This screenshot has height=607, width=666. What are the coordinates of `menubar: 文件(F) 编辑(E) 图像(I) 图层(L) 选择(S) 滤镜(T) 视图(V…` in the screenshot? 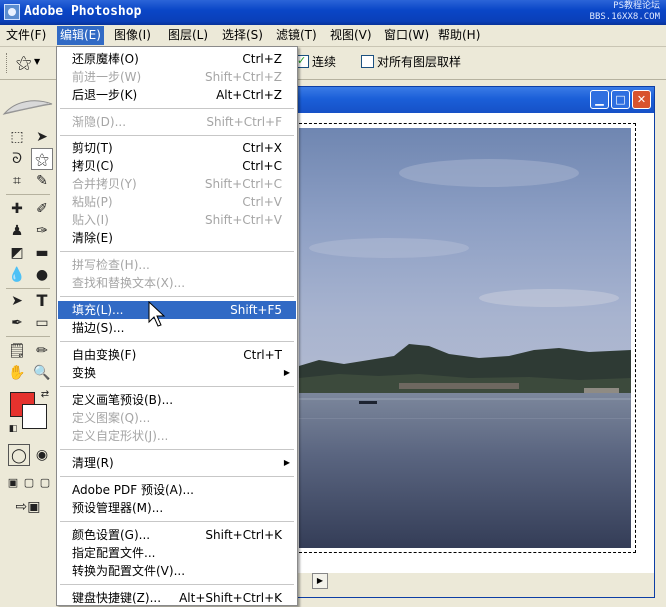 It's located at (333, 36).